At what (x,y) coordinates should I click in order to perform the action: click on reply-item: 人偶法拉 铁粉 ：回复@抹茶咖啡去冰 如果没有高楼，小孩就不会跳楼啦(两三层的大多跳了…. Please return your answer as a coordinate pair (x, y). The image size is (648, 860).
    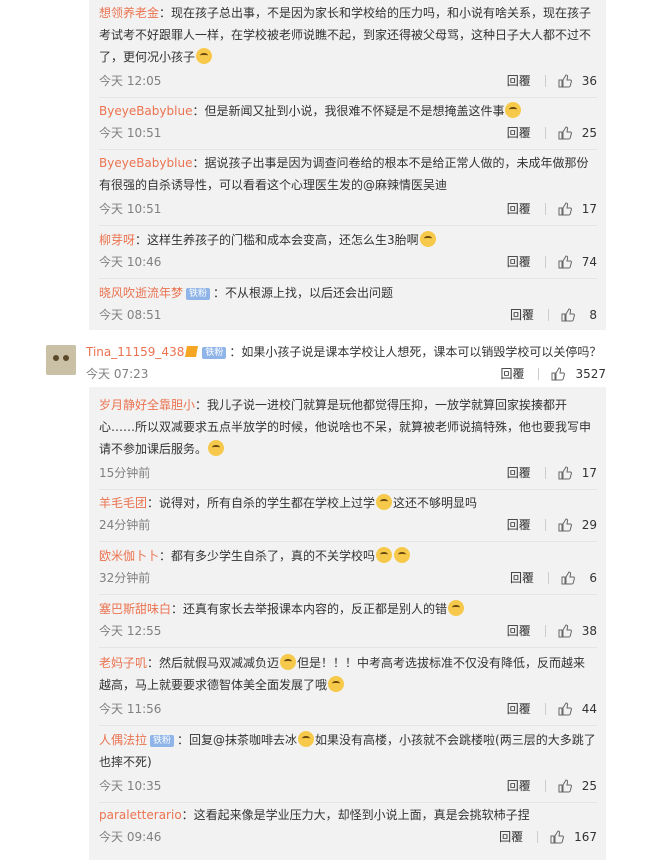
    Looking at the image, I should click on (348, 761).